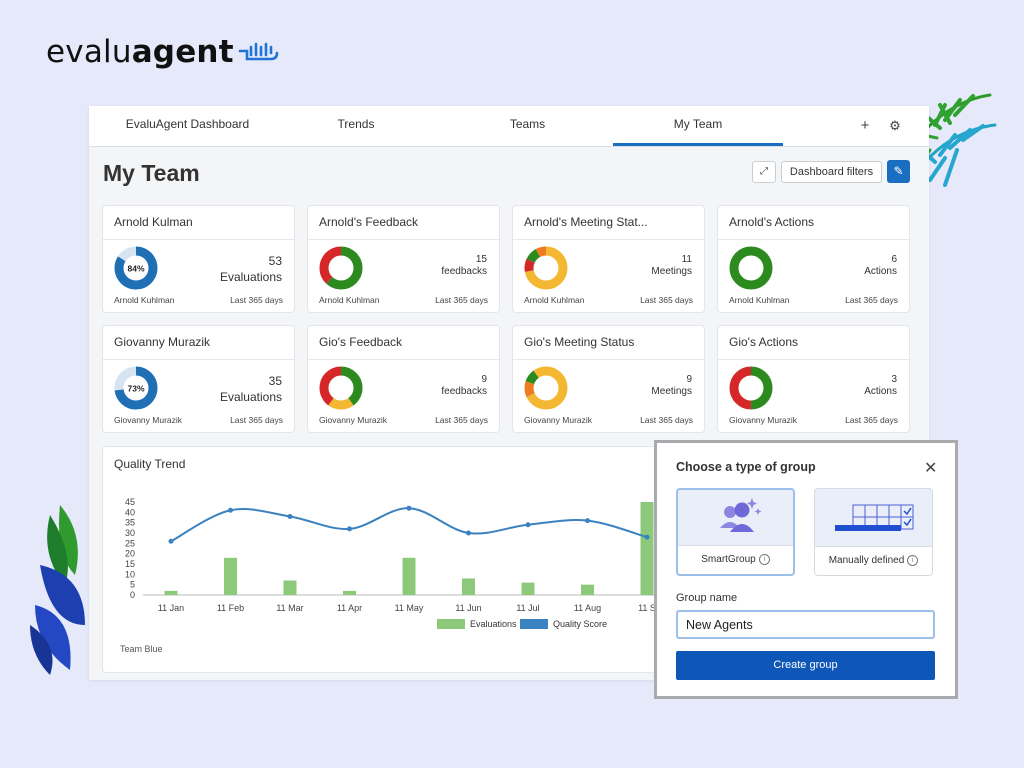 This screenshot has width=1024, height=768. I want to click on tab-my-team: My Team, so click(698, 126).